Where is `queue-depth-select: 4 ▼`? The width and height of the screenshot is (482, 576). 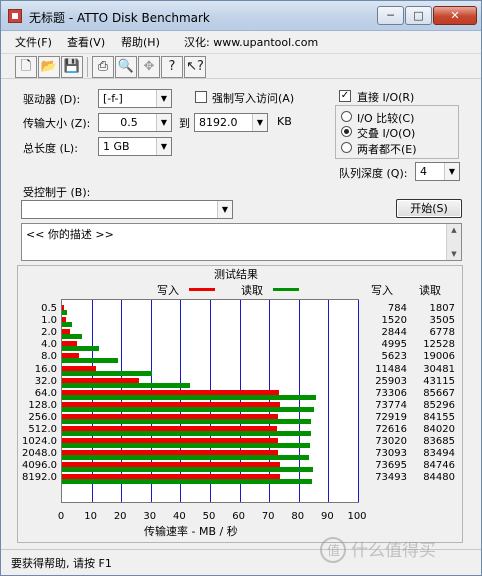 queue-depth-select: 4 ▼ is located at coordinates (437, 171).